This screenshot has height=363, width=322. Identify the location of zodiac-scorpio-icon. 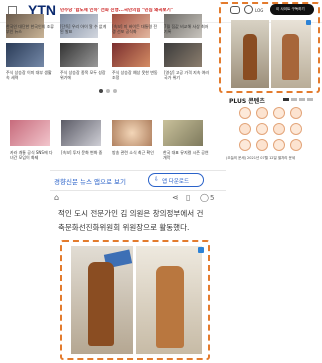
(296, 129).